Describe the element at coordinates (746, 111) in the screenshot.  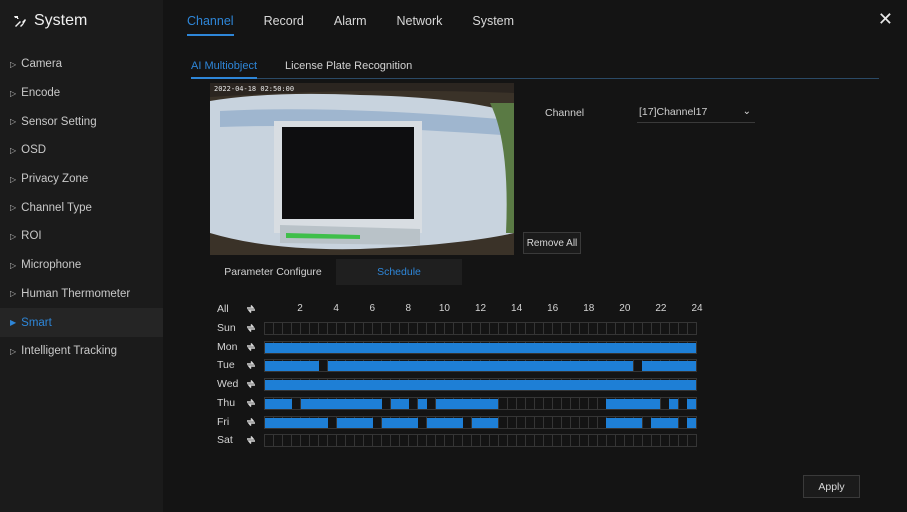
I see `chevron-down-icon: ⌄` at that location.